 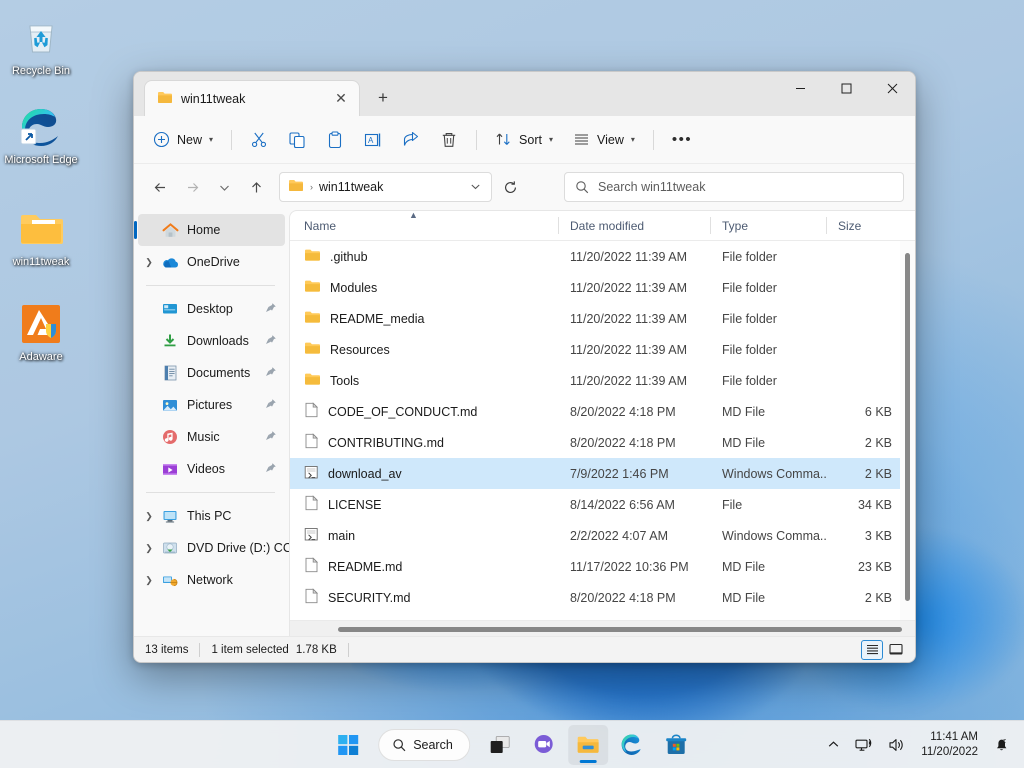 What do you see at coordinates (252, 98) in the screenshot?
I see `tab-win11tweak: win11tweak ✕` at bounding box center [252, 98].